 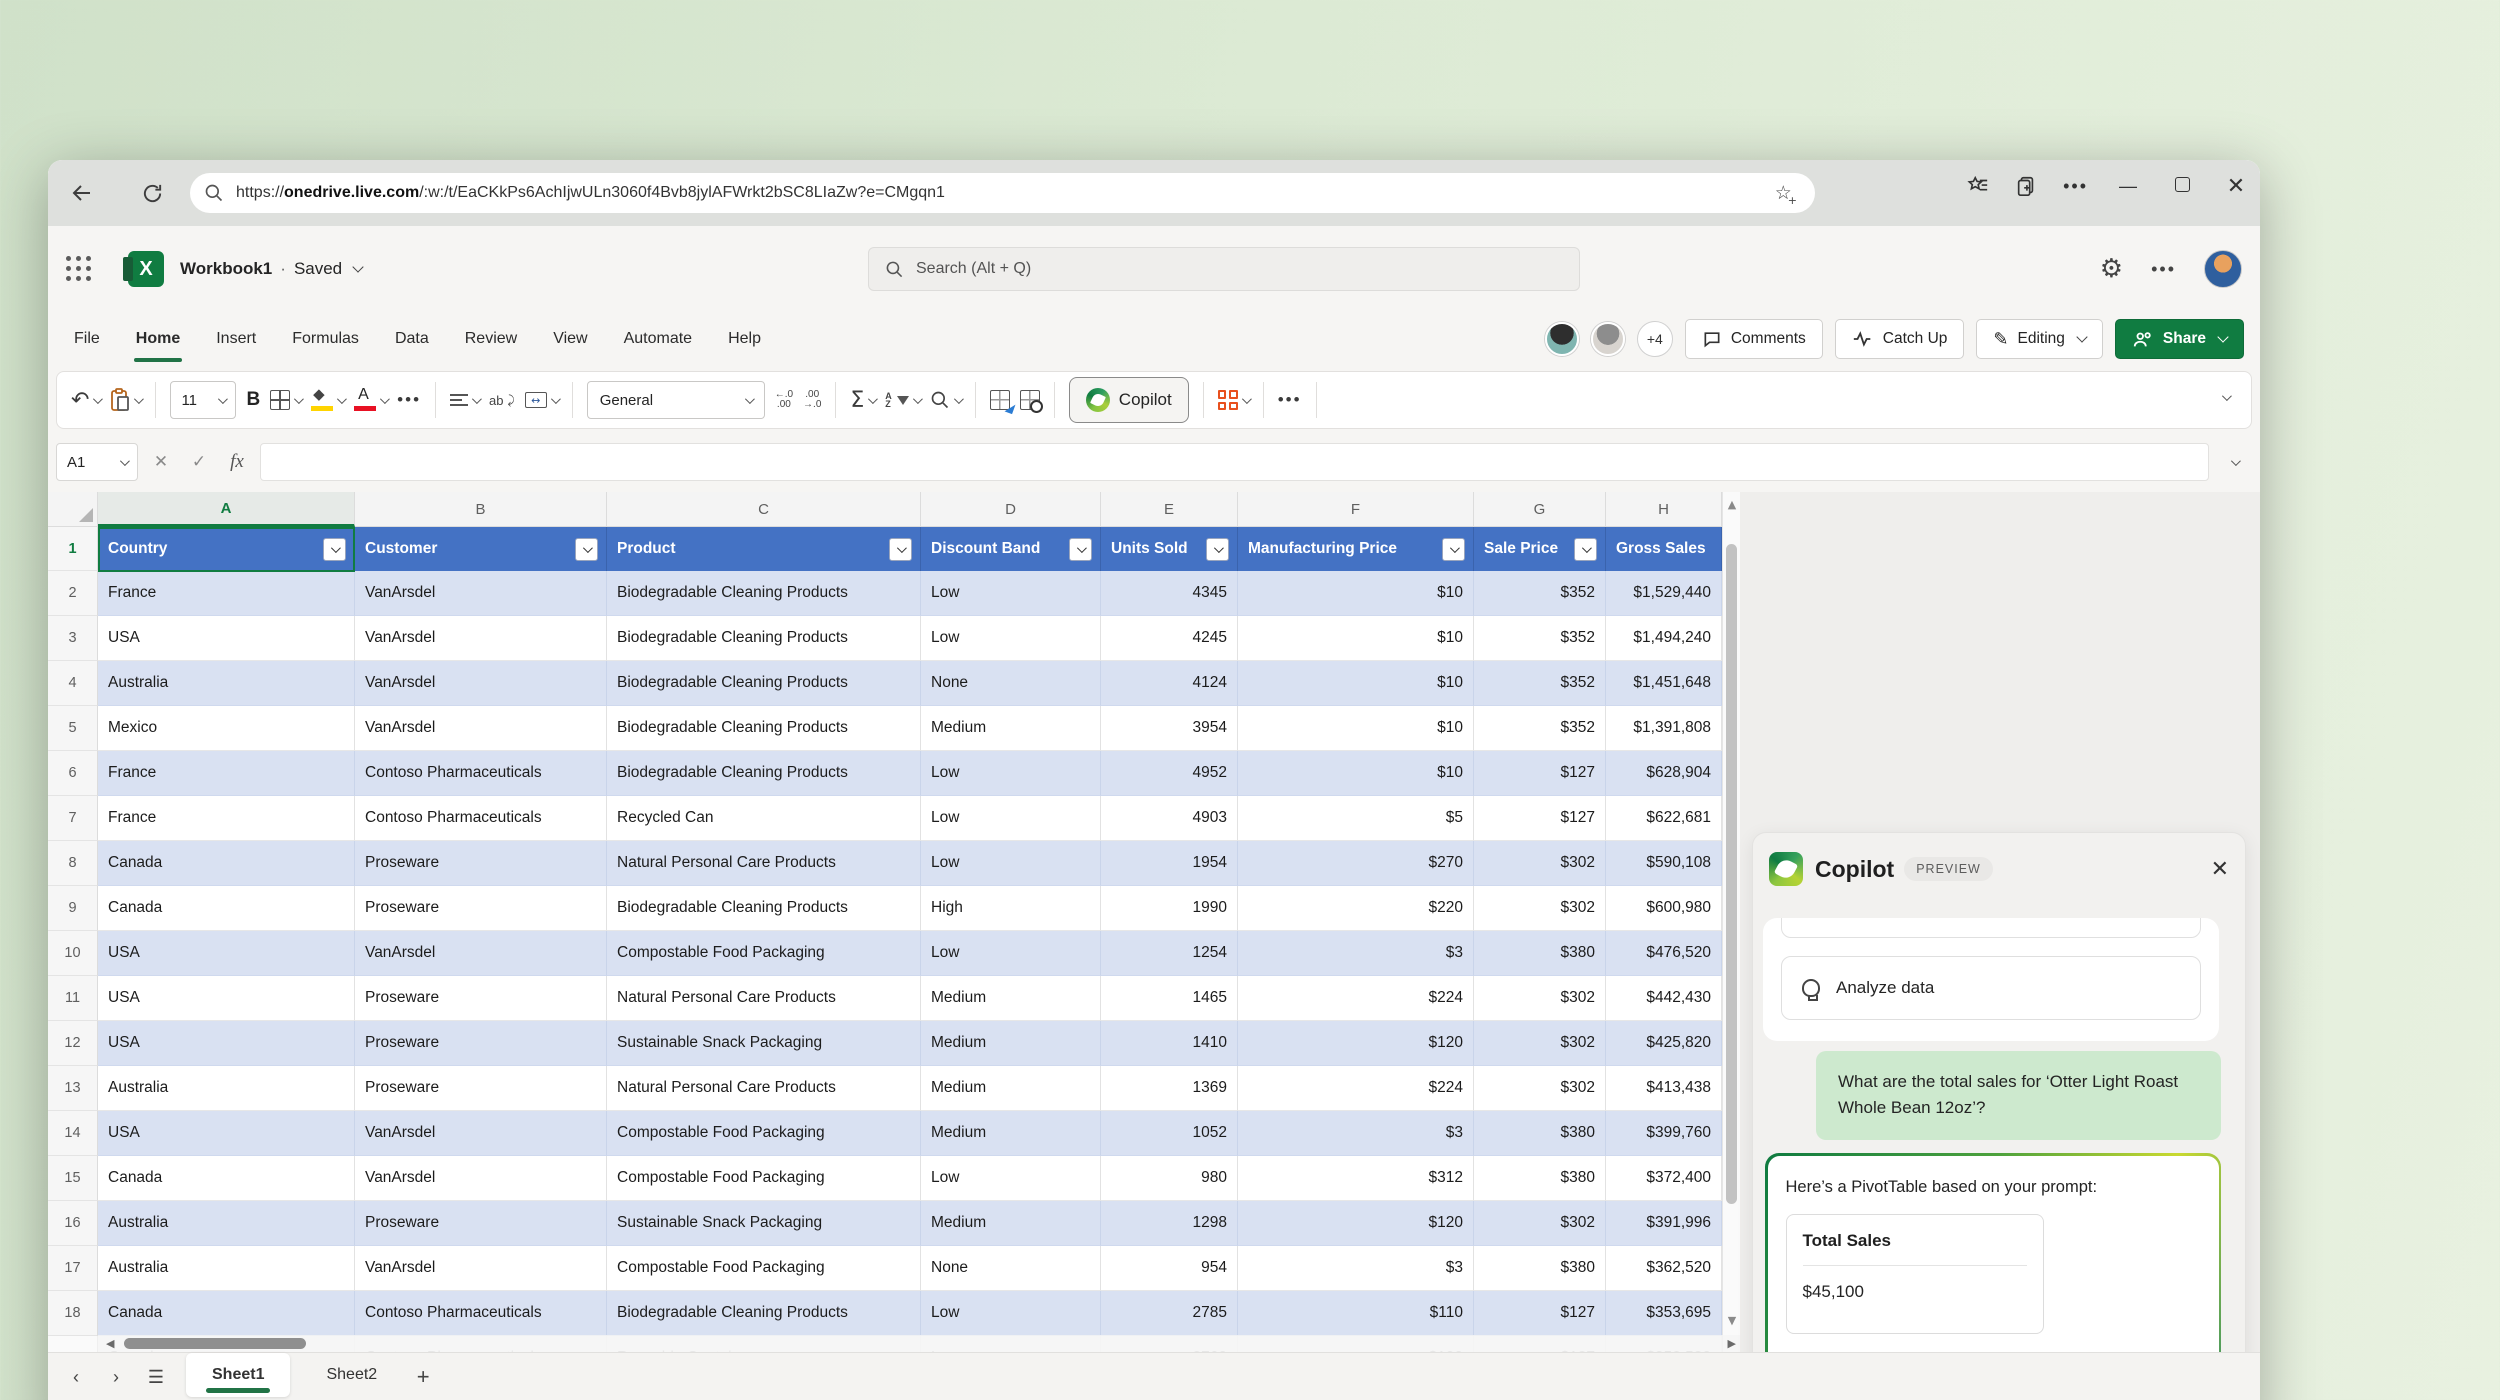 I want to click on row-header: 17, so click(x=73, y=1268).